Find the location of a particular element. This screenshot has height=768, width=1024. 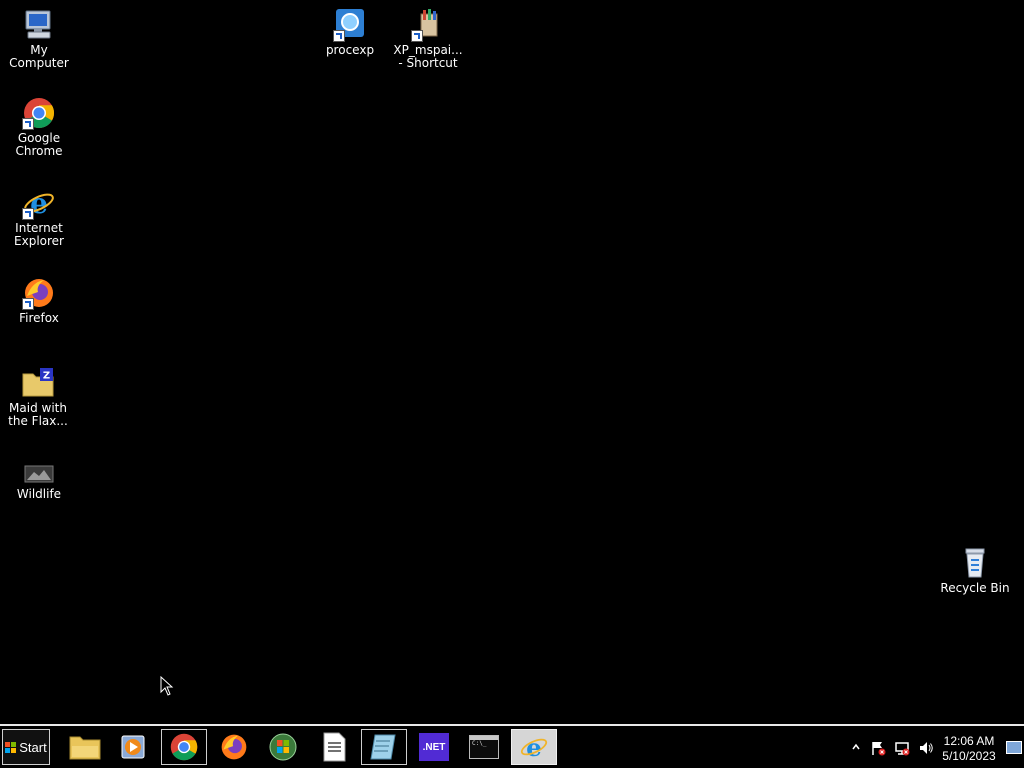

system-tray: 12:06 AM 5/10/2023 is located at coordinates (936, 748).